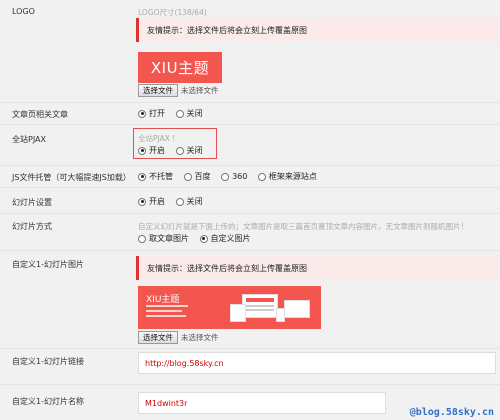  Describe the element at coordinates (317, 268) in the screenshot. I see `slider1-upload-notice: 友情提示：选择文件后将会立刻上传覆盖原图` at that location.